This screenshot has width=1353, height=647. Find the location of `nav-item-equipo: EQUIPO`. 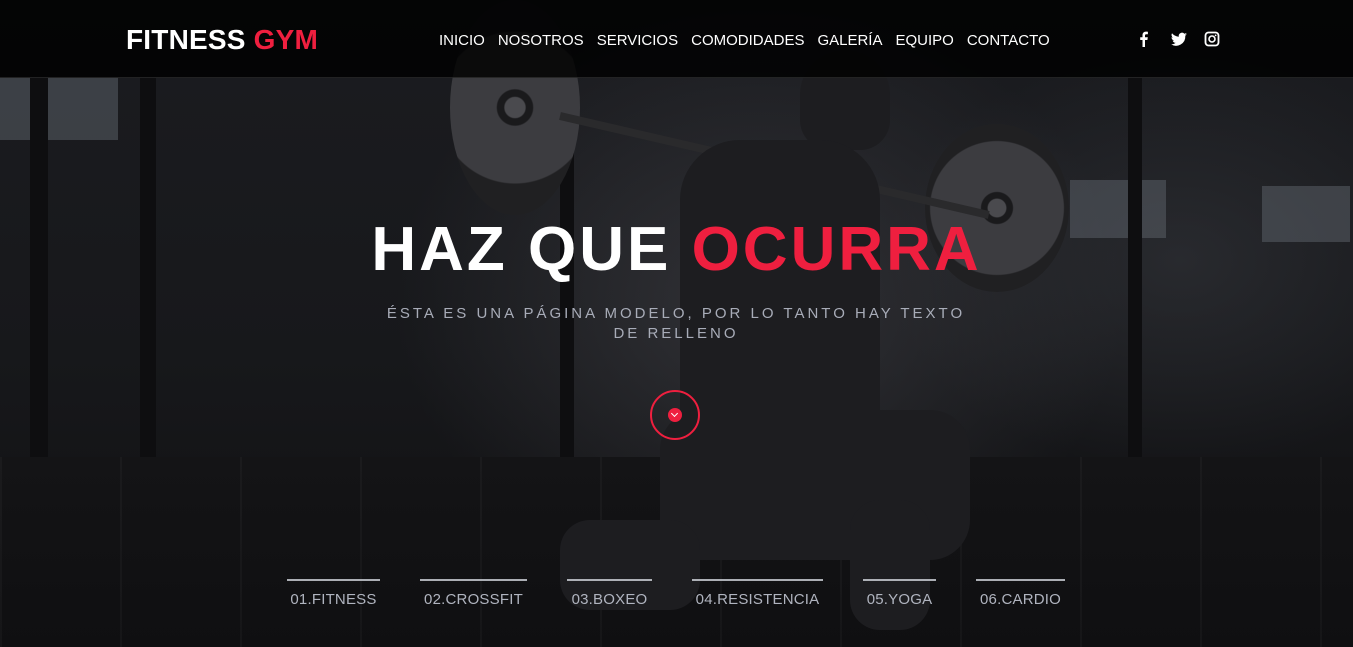

nav-item-equipo: EQUIPO is located at coordinates (924, 41).